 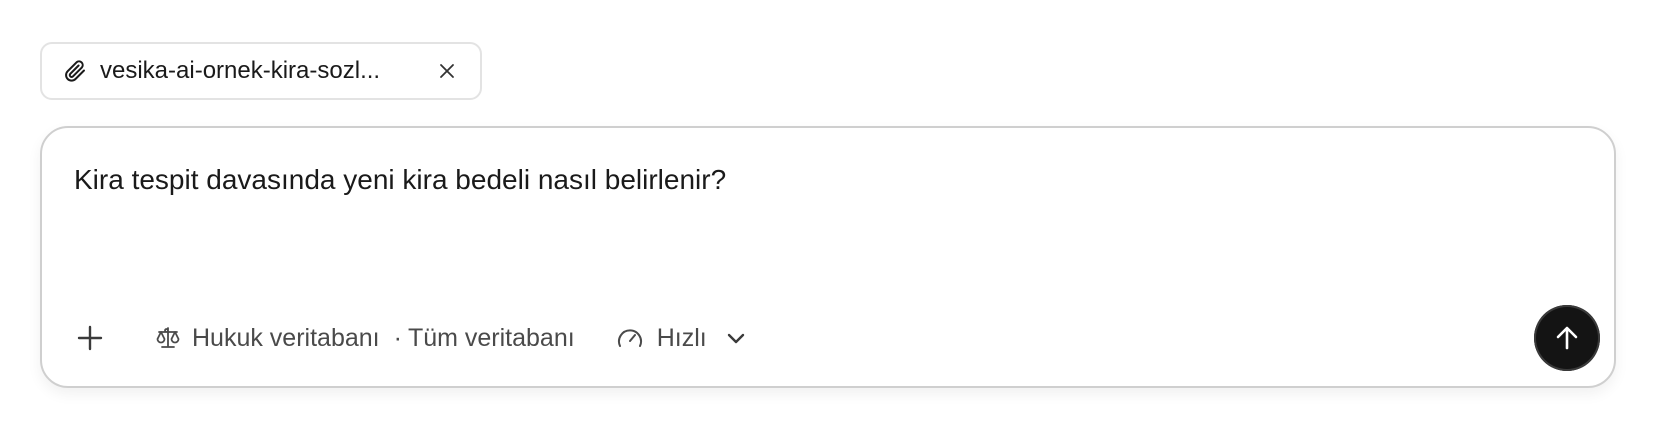 I want to click on database-scope: Tüm veritabanı, so click(x=491, y=337).